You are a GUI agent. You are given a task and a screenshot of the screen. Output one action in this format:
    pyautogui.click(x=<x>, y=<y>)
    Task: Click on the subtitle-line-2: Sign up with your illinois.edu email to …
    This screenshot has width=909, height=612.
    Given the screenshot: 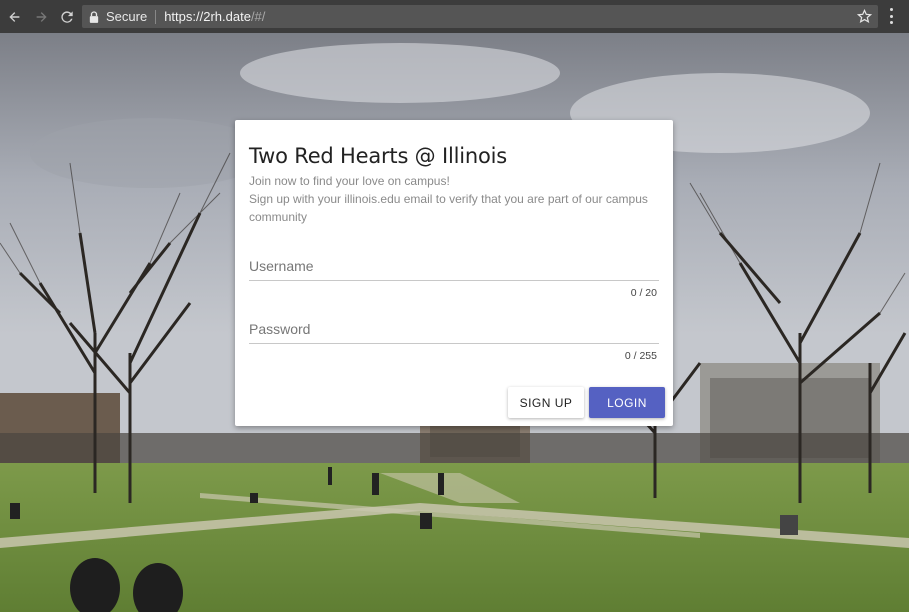 What is the action you would take?
    pyautogui.click(x=448, y=208)
    